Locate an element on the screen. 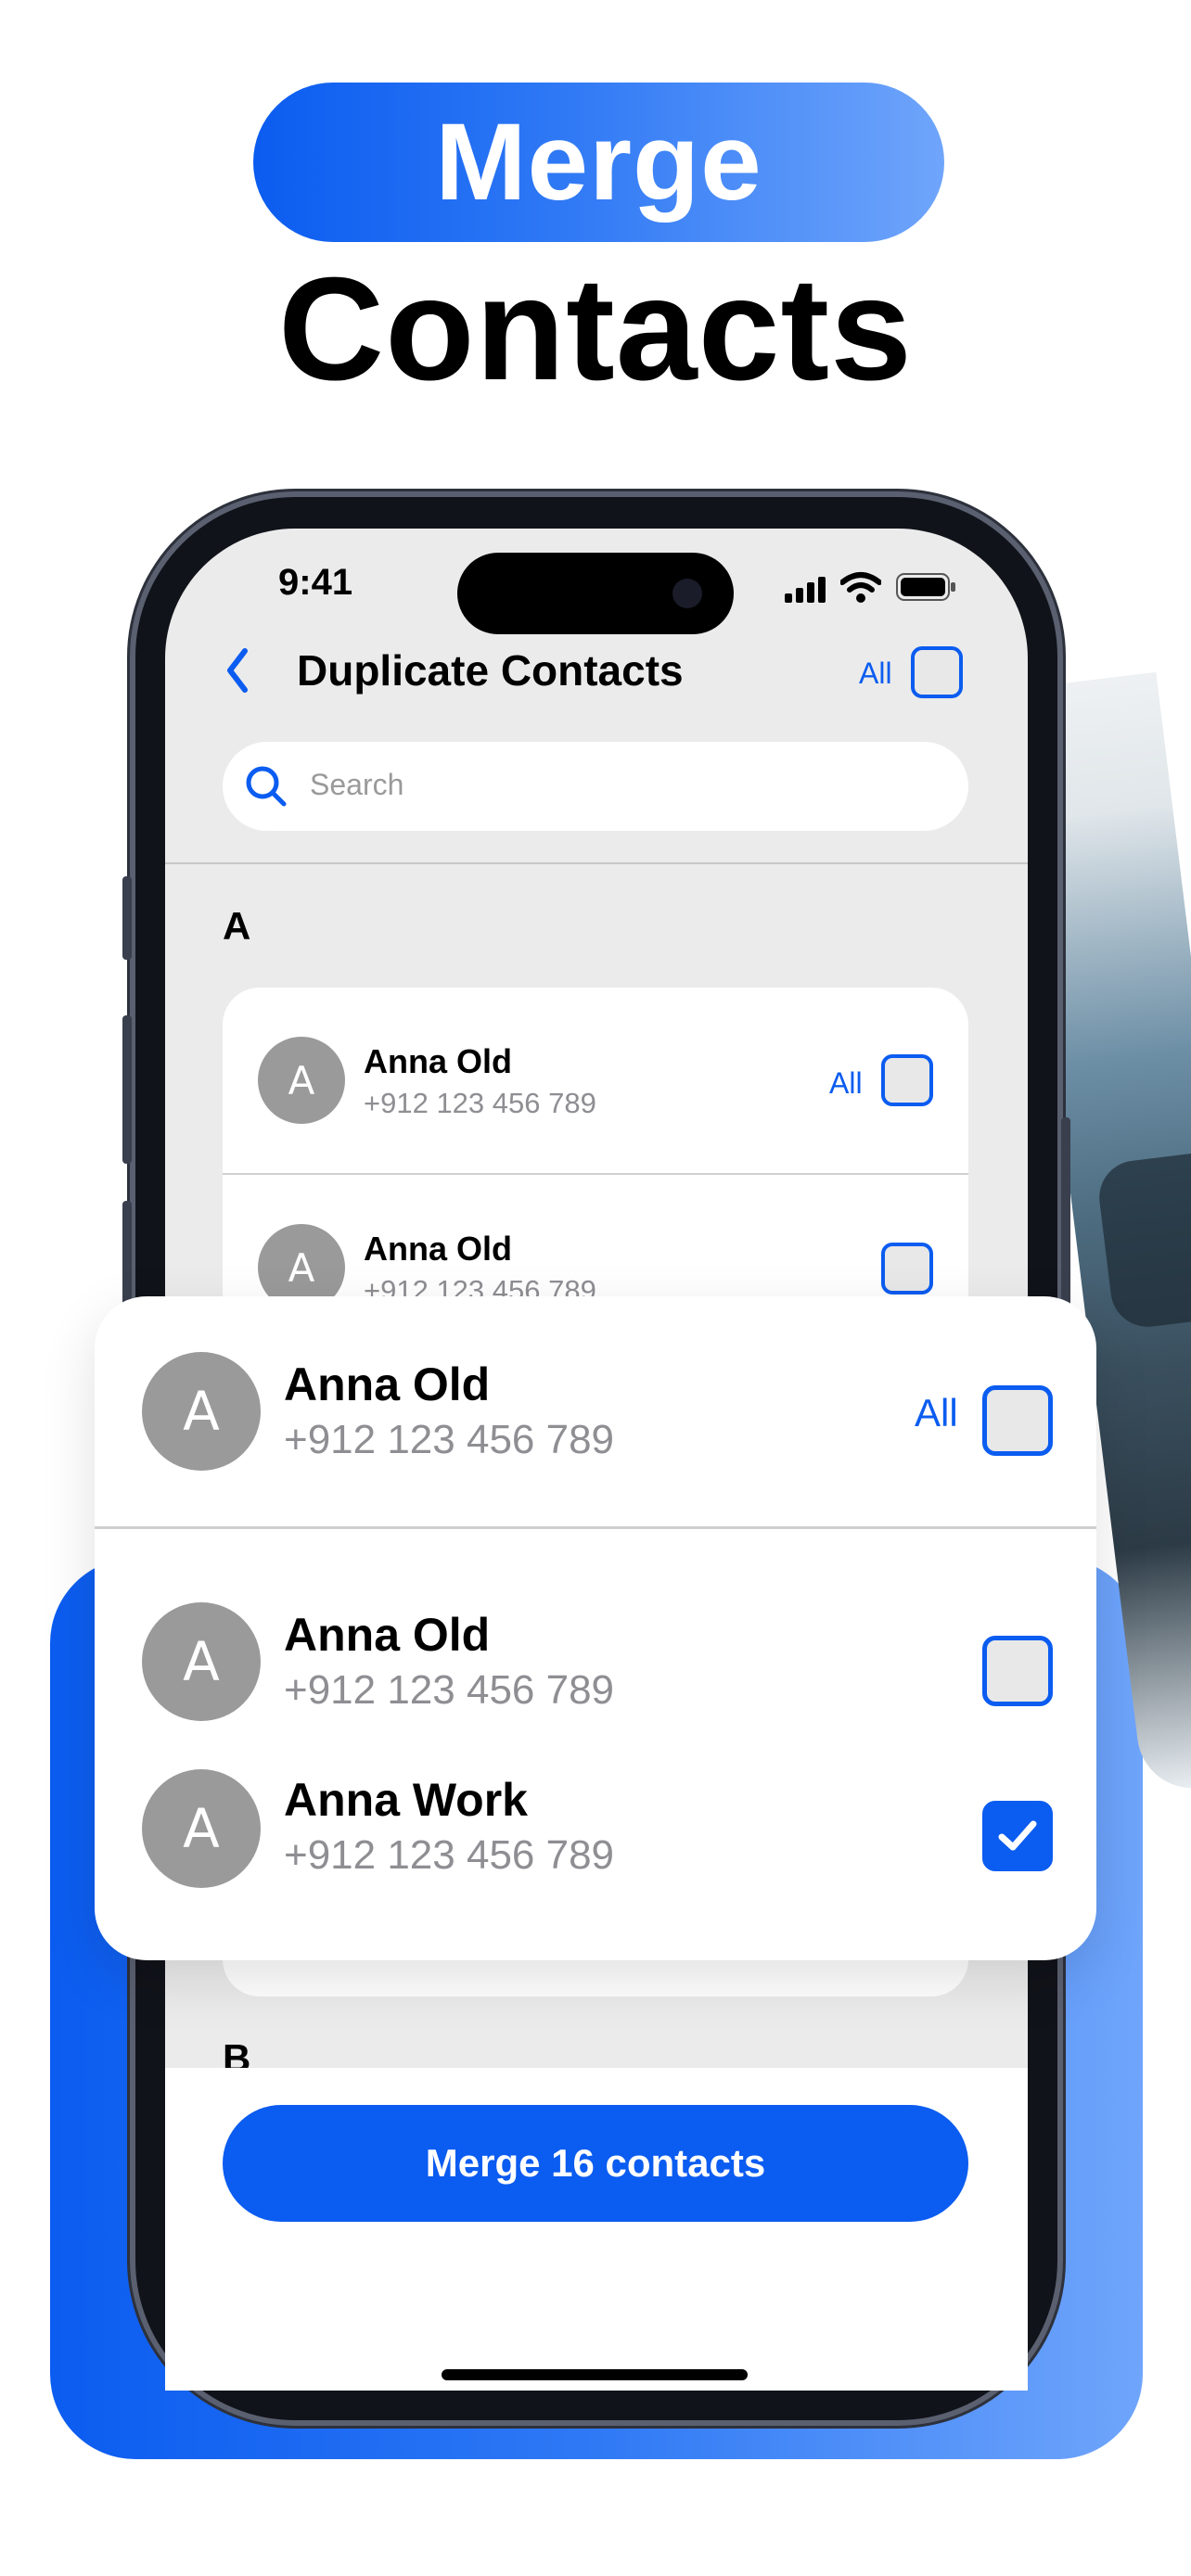 The height and width of the screenshot is (2576, 1191). headline-title: Contacts is located at coordinates (595, 329).